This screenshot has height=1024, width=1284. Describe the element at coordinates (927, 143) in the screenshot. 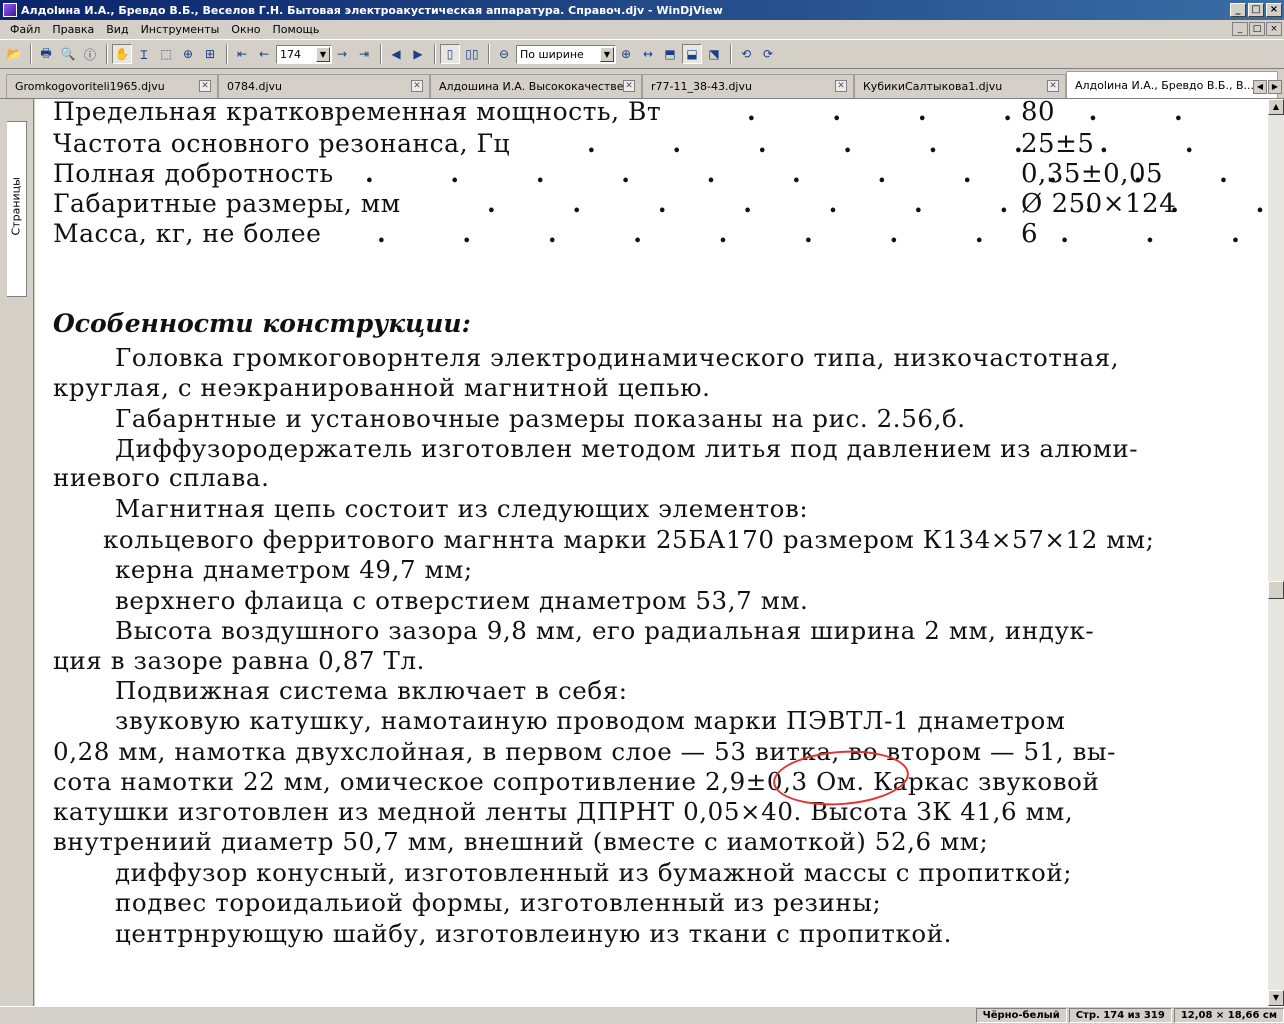

I see `spec-dots: . . . . . . . . .` at that location.